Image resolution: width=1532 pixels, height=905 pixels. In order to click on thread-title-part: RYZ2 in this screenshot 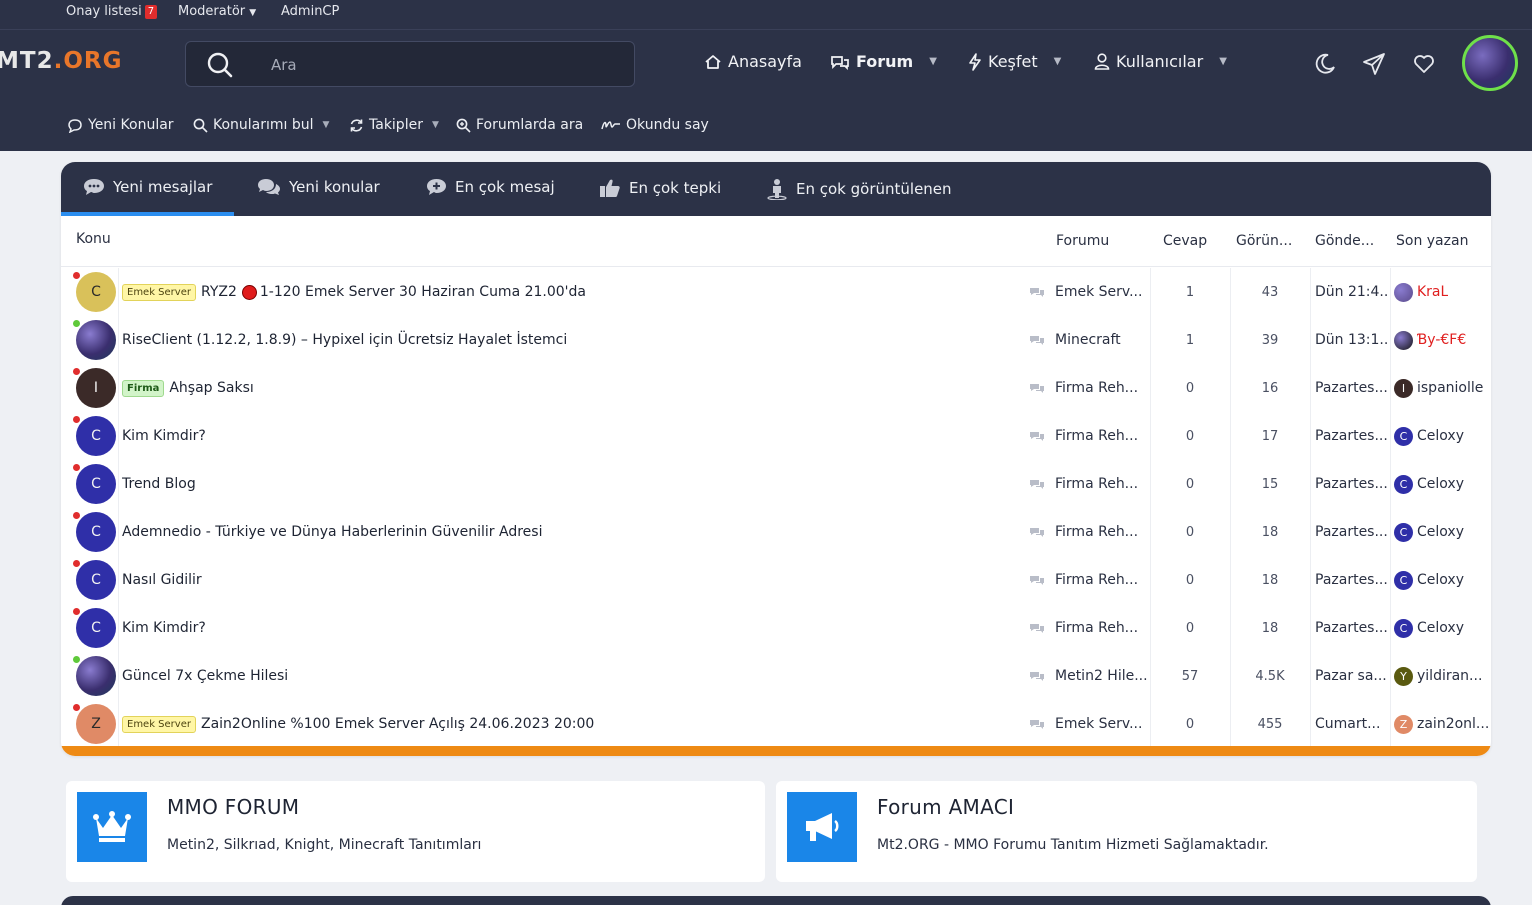, I will do `click(219, 292)`.